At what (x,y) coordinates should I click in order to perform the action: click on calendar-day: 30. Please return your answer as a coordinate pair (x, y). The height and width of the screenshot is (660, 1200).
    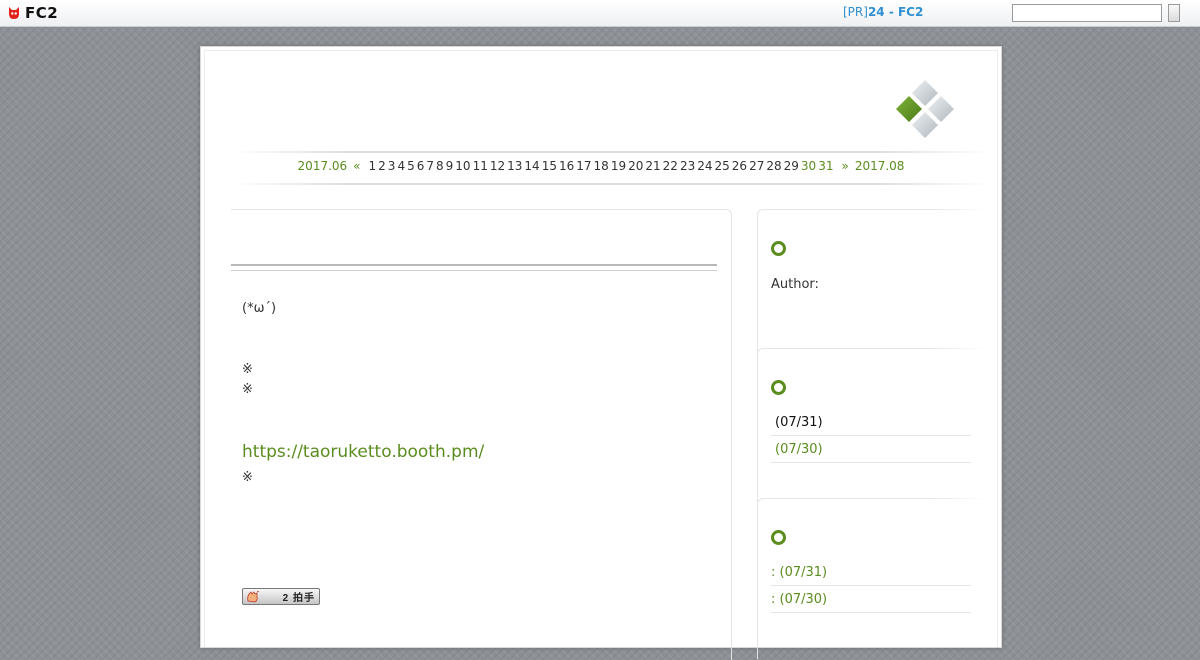
    Looking at the image, I should click on (808, 166).